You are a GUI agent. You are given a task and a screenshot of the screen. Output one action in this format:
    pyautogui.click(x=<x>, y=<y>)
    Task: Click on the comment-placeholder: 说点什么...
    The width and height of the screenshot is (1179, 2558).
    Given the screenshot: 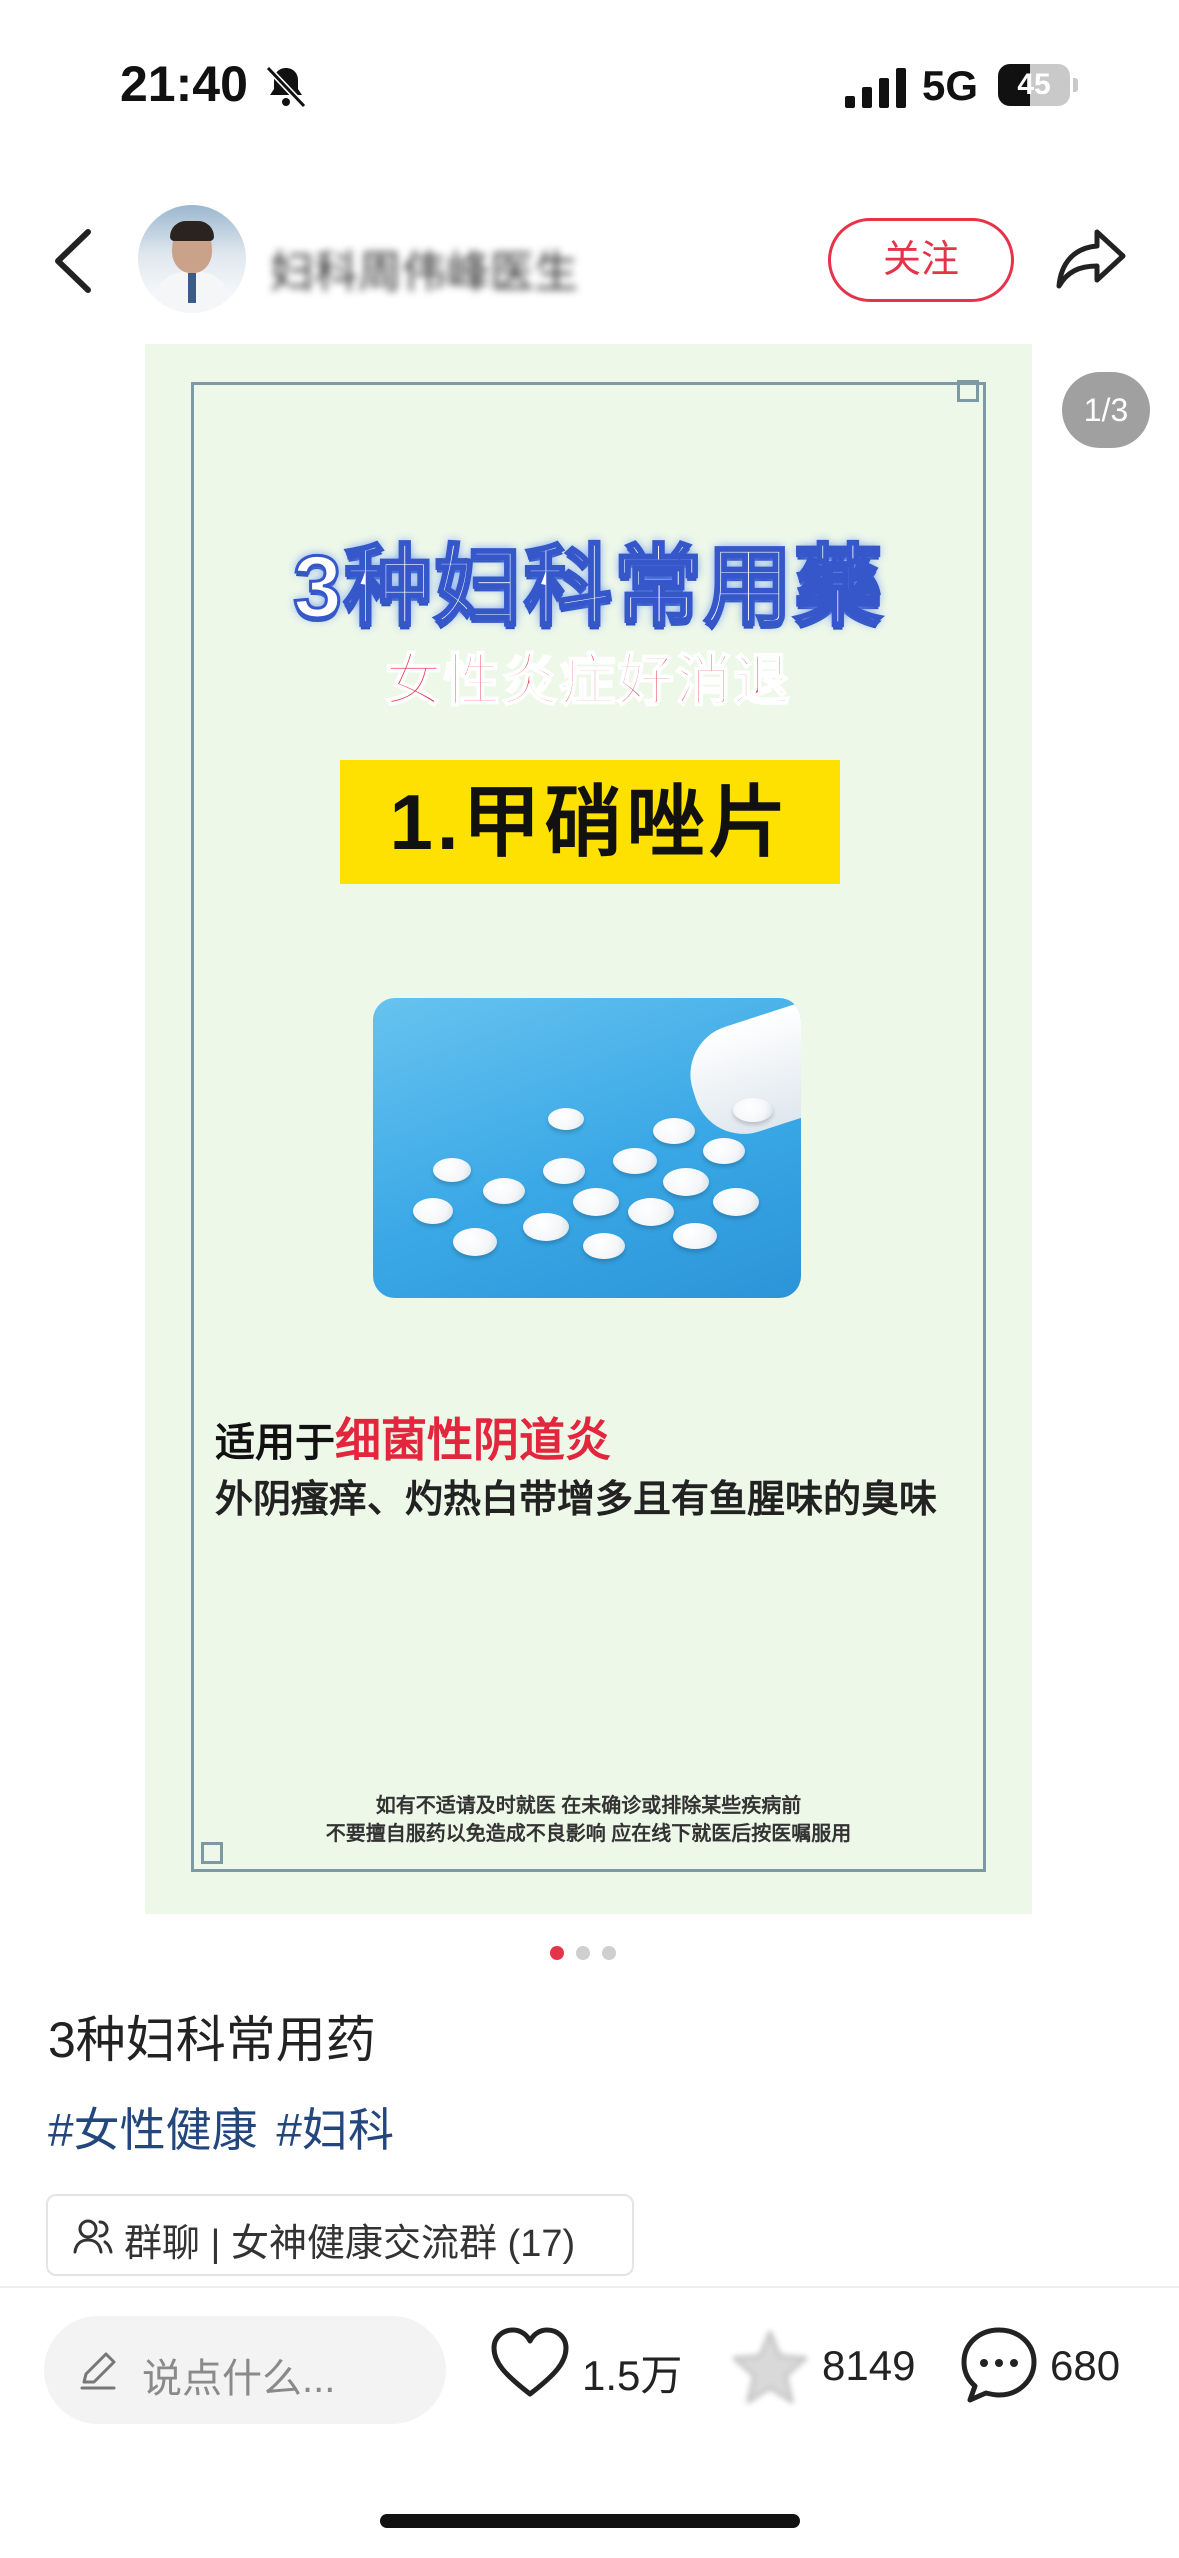 What is the action you would take?
    pyautogui.click(x=239, y=2379)
    